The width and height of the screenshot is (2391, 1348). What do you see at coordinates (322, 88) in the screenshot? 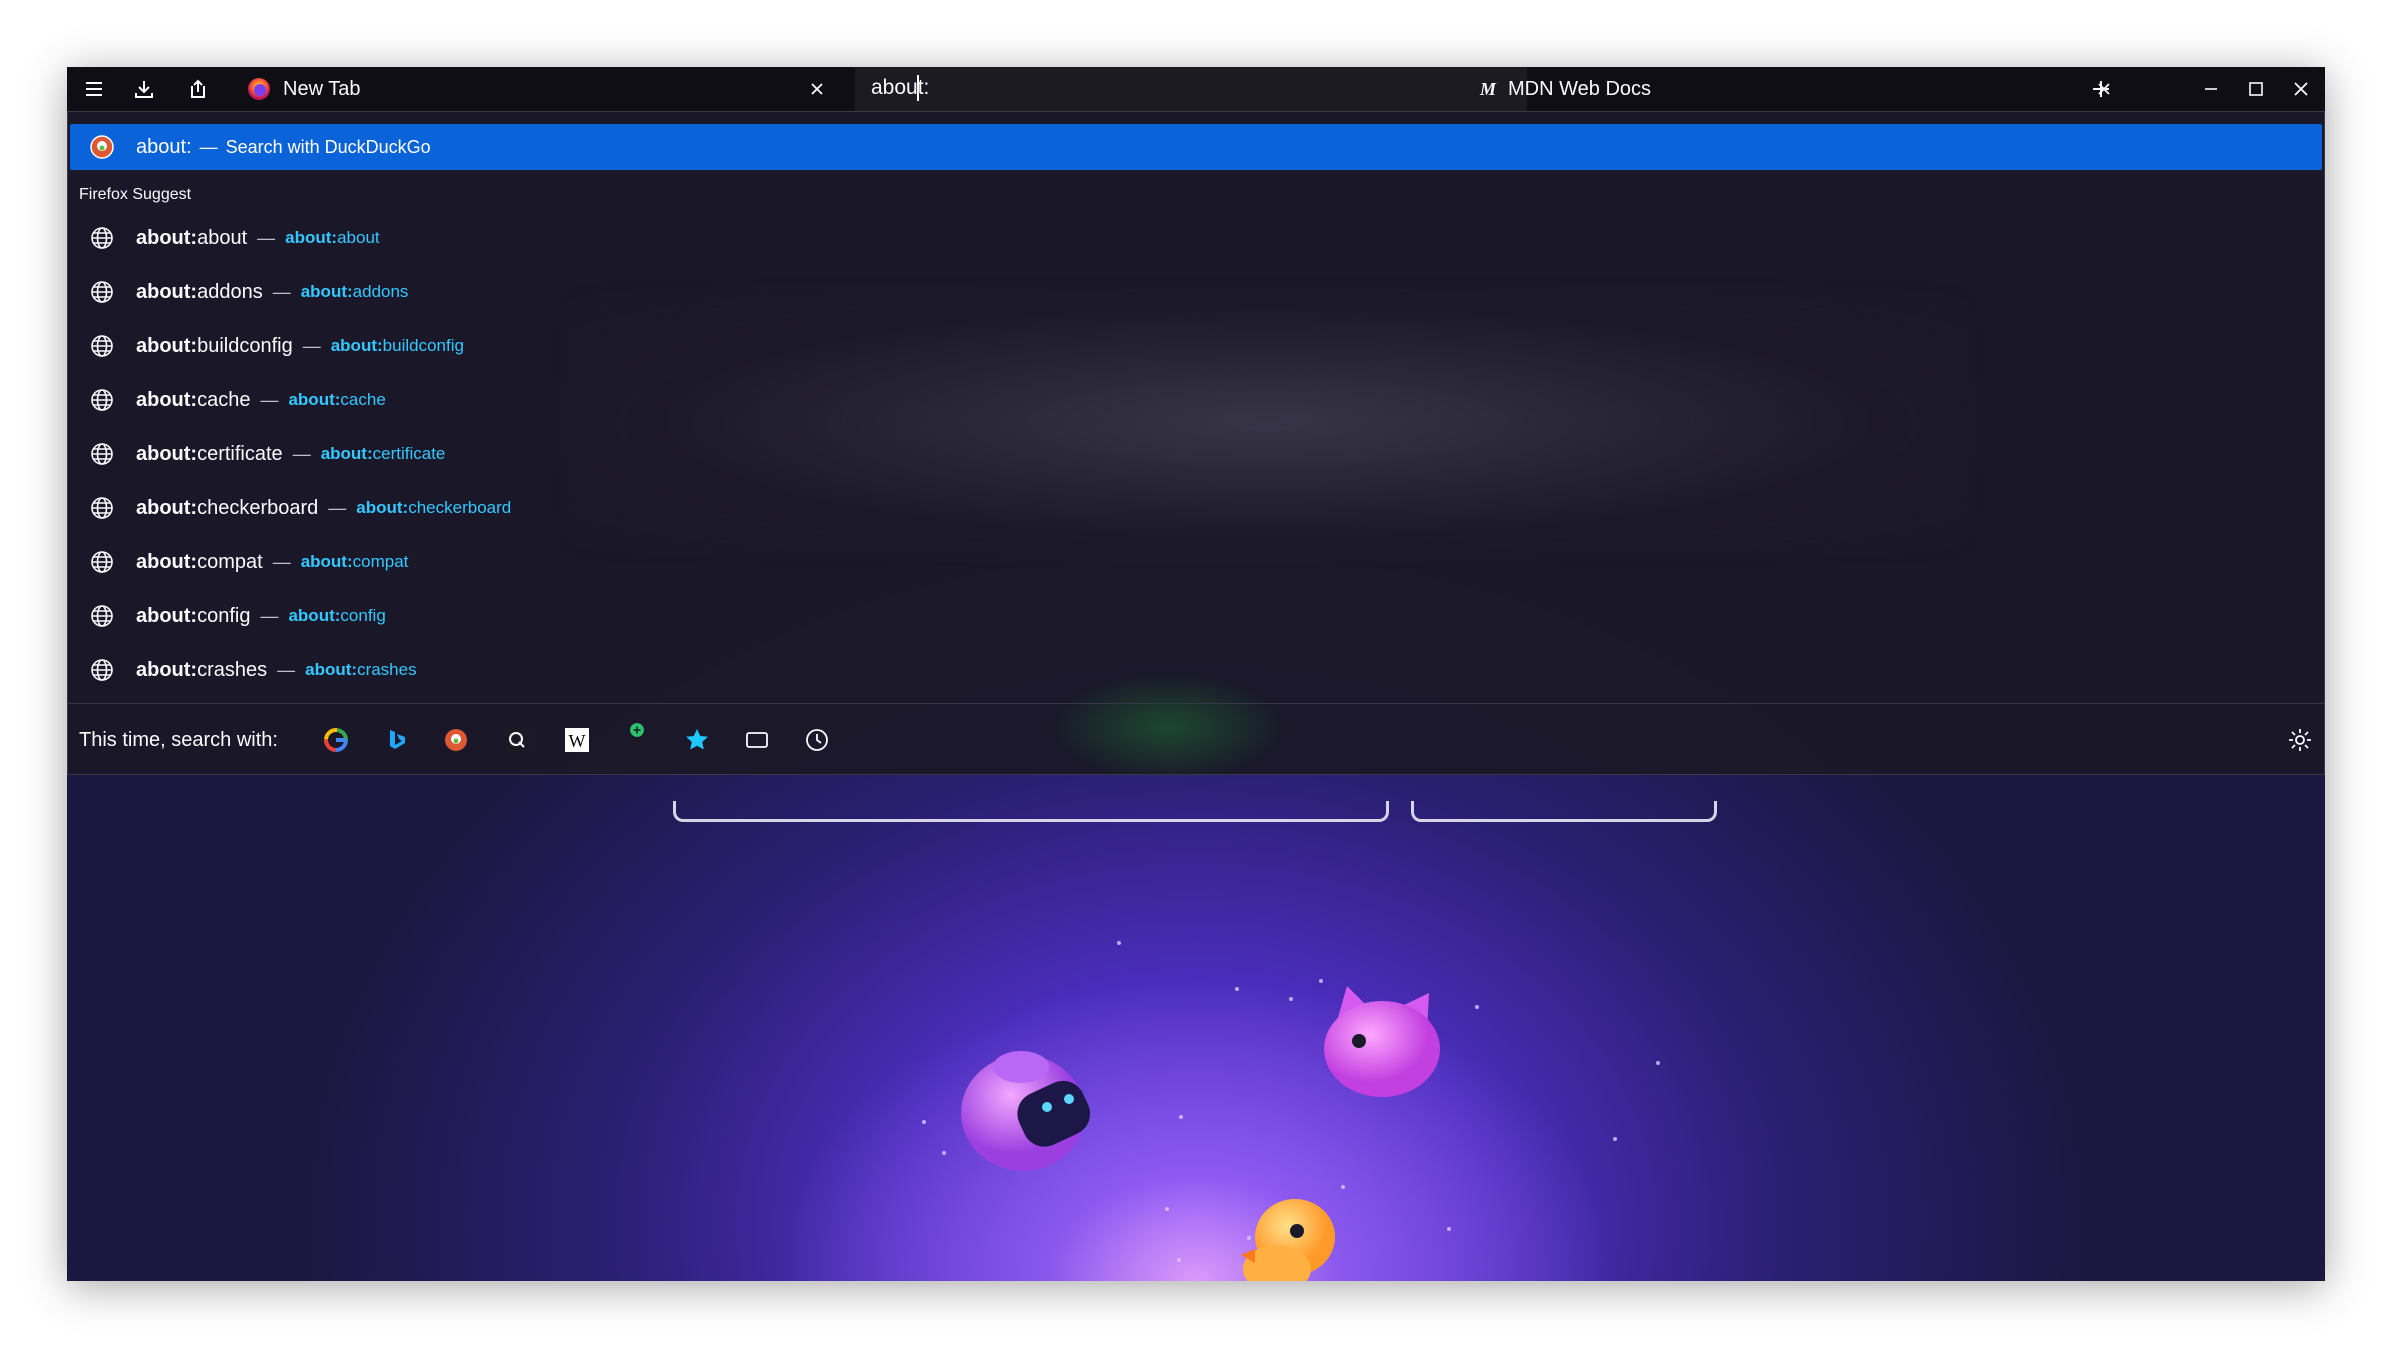
I see `tab-label: New Tab` at bounding box center [322, 88].